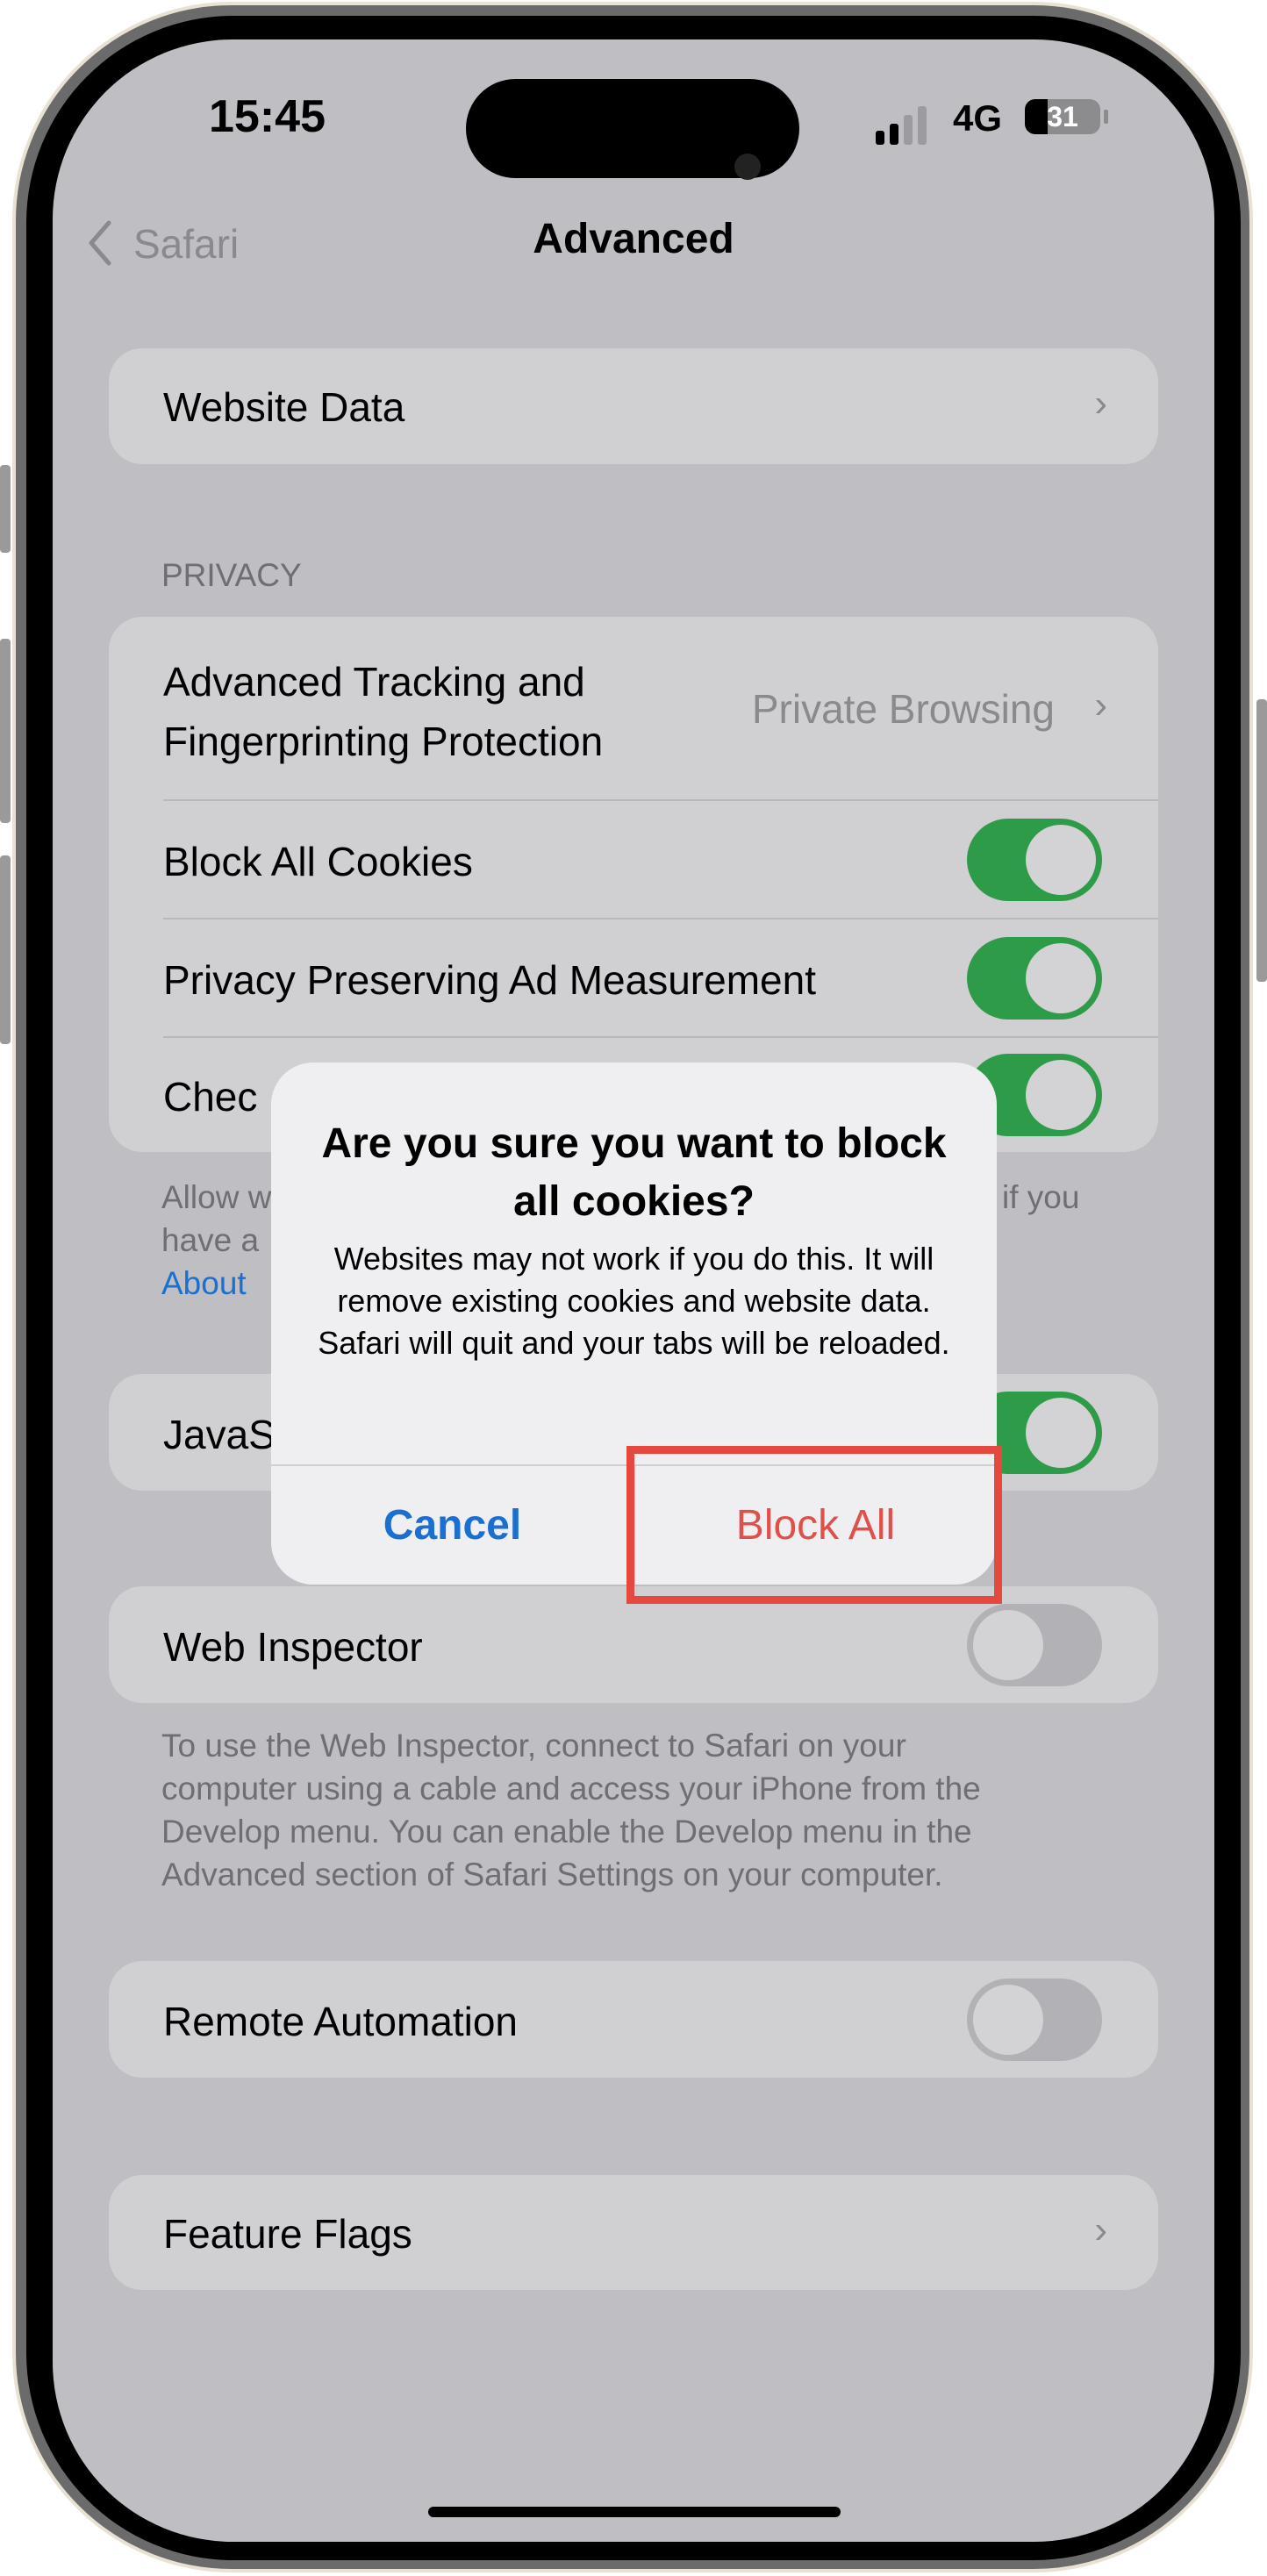 The width and height of the screenshot is (1267, 2576). Describe the element at coordinates (341, 2021) in the screenshot. I see `remote-automation-label: Remote Automation` at that location.